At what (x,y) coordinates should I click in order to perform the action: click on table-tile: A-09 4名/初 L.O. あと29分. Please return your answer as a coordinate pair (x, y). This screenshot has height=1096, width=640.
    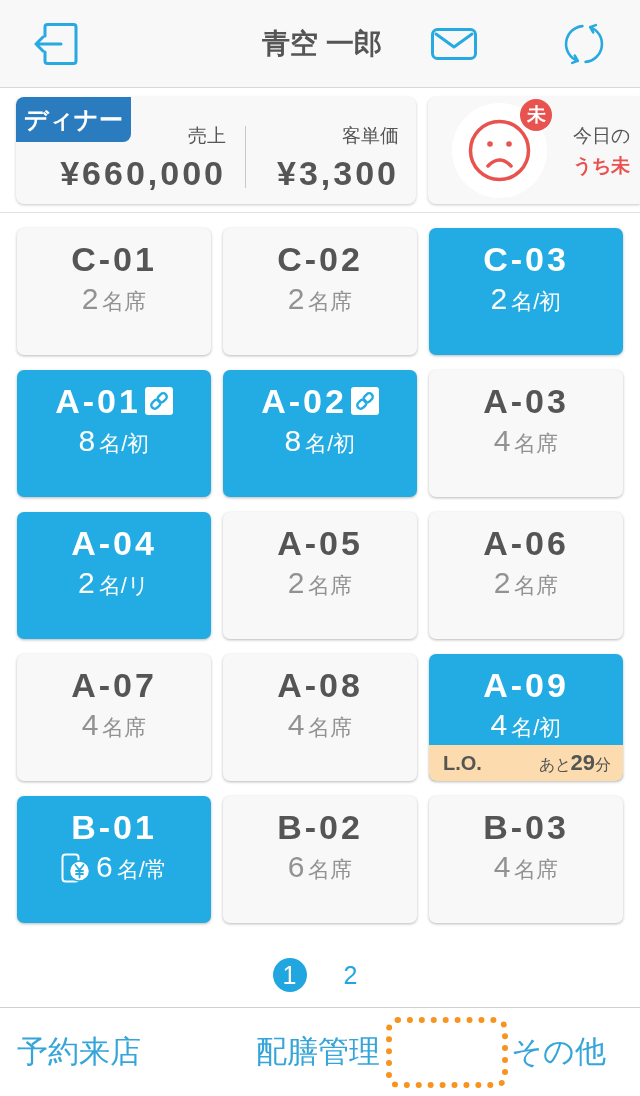
    Looking at the image, I should click on (526, 717).